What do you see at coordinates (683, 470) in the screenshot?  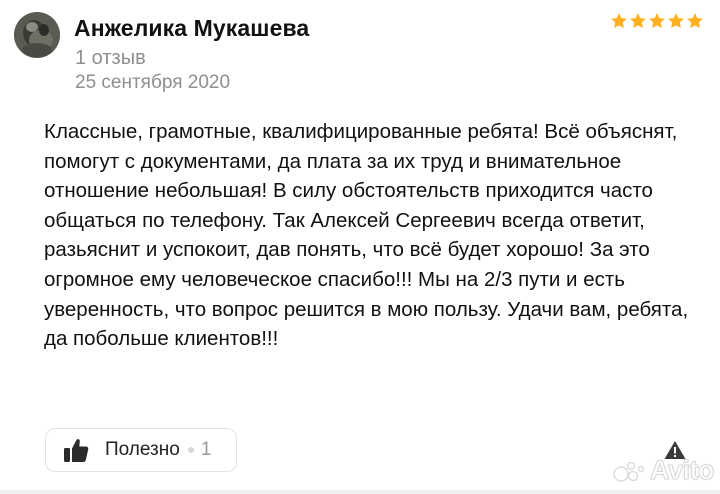 I see `watermark-text: Avito` at bounding box center [683, 470].